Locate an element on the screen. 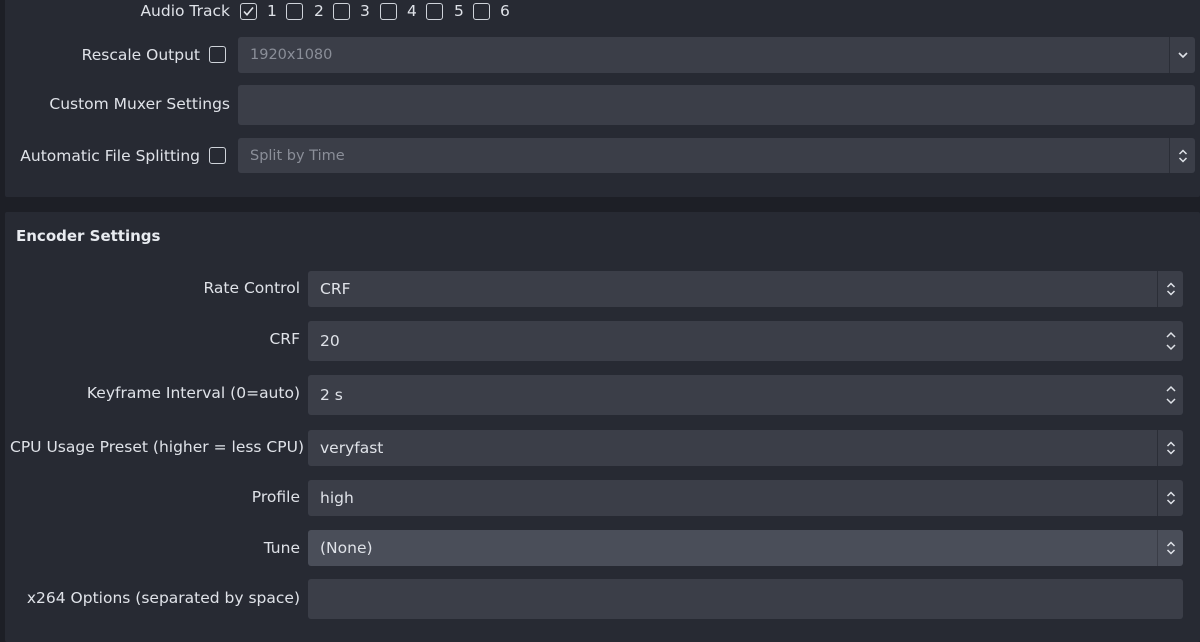 This screenshot has width=1200, height=642. file-splitting-value: Split by Time is located at coordinates (297, 155).